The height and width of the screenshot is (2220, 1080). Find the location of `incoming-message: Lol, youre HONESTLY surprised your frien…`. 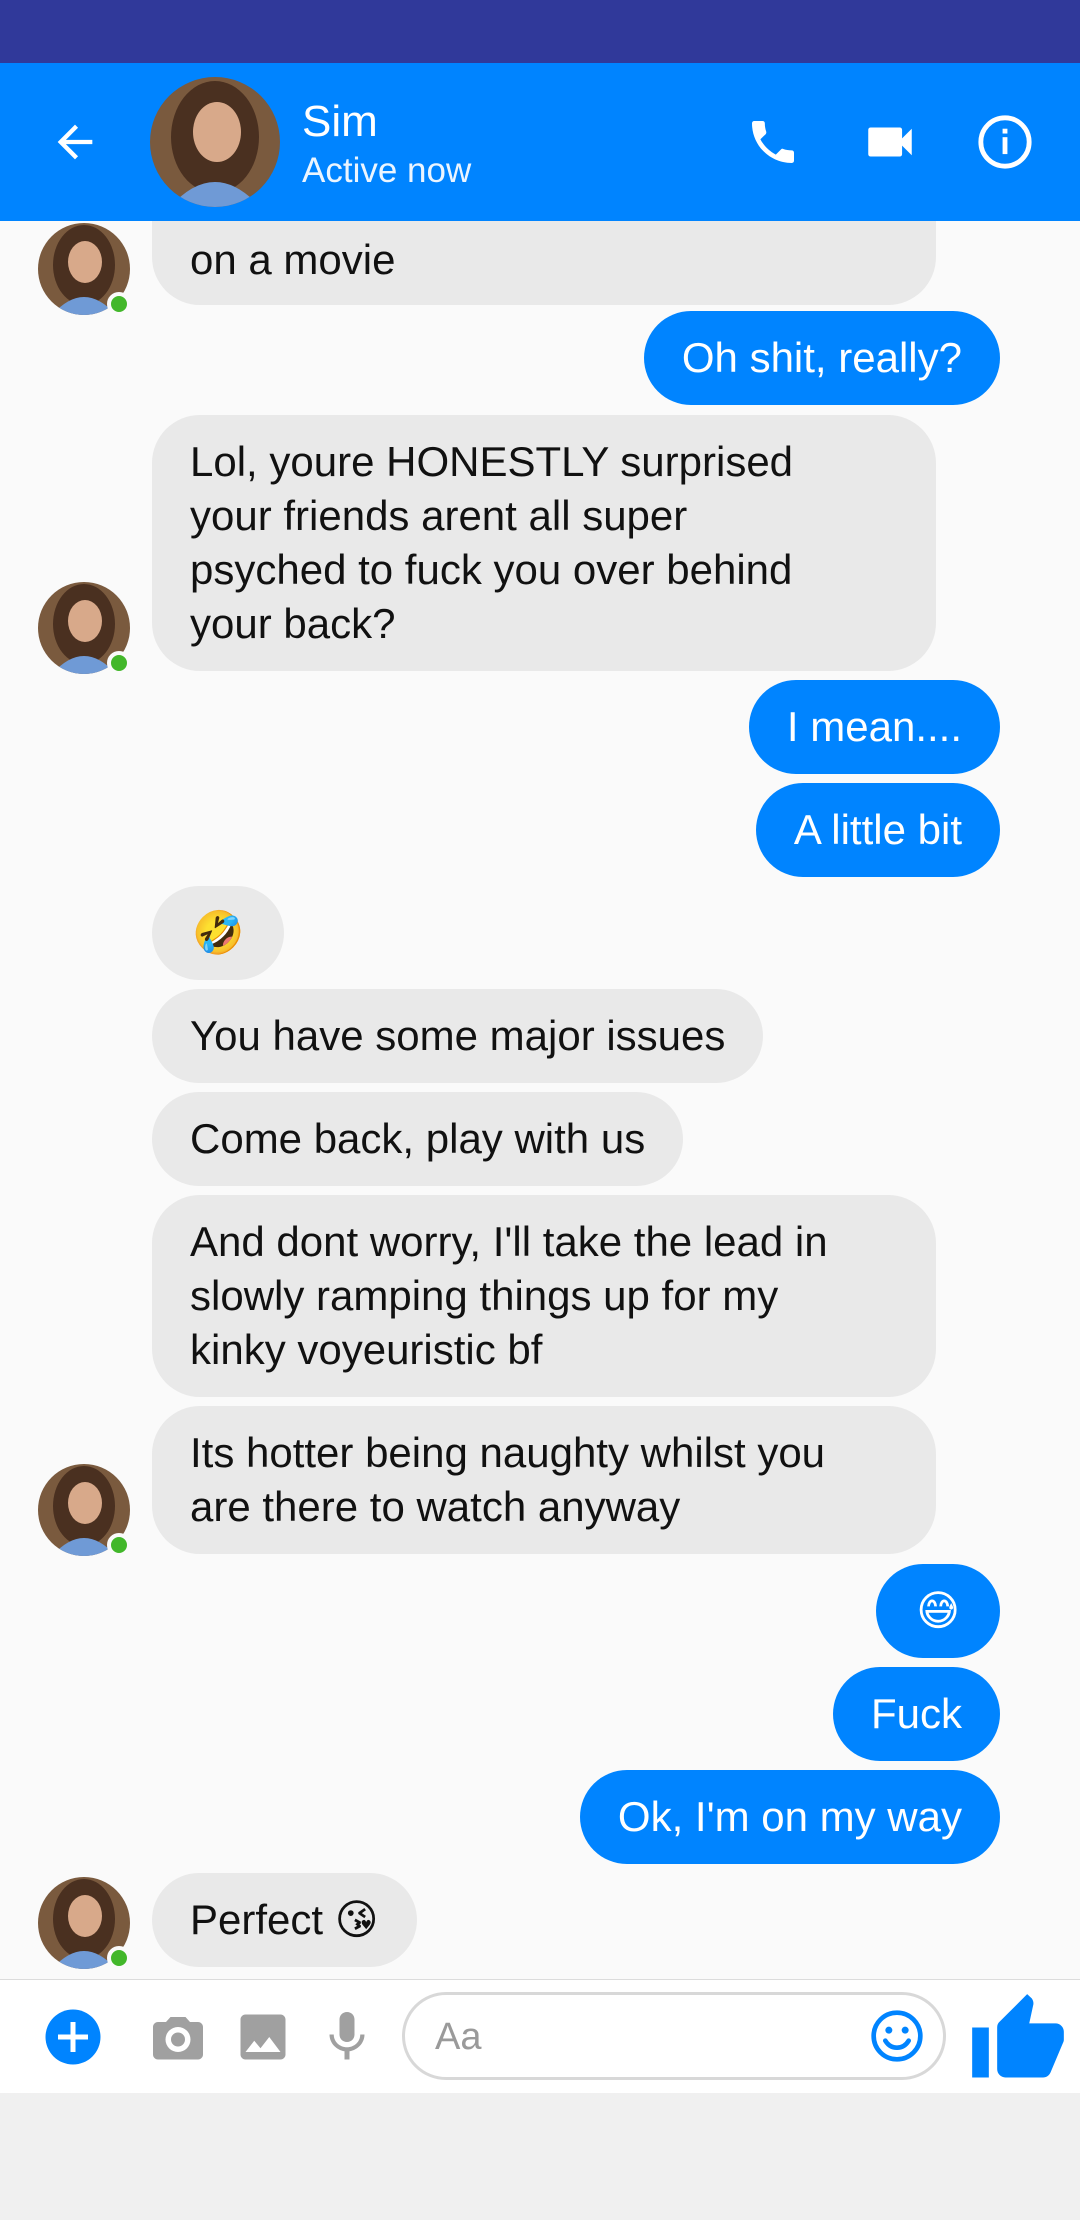

incoming-message: Lol, youre HONESTLY surprised your frien… is located at coordinates (544, 543).